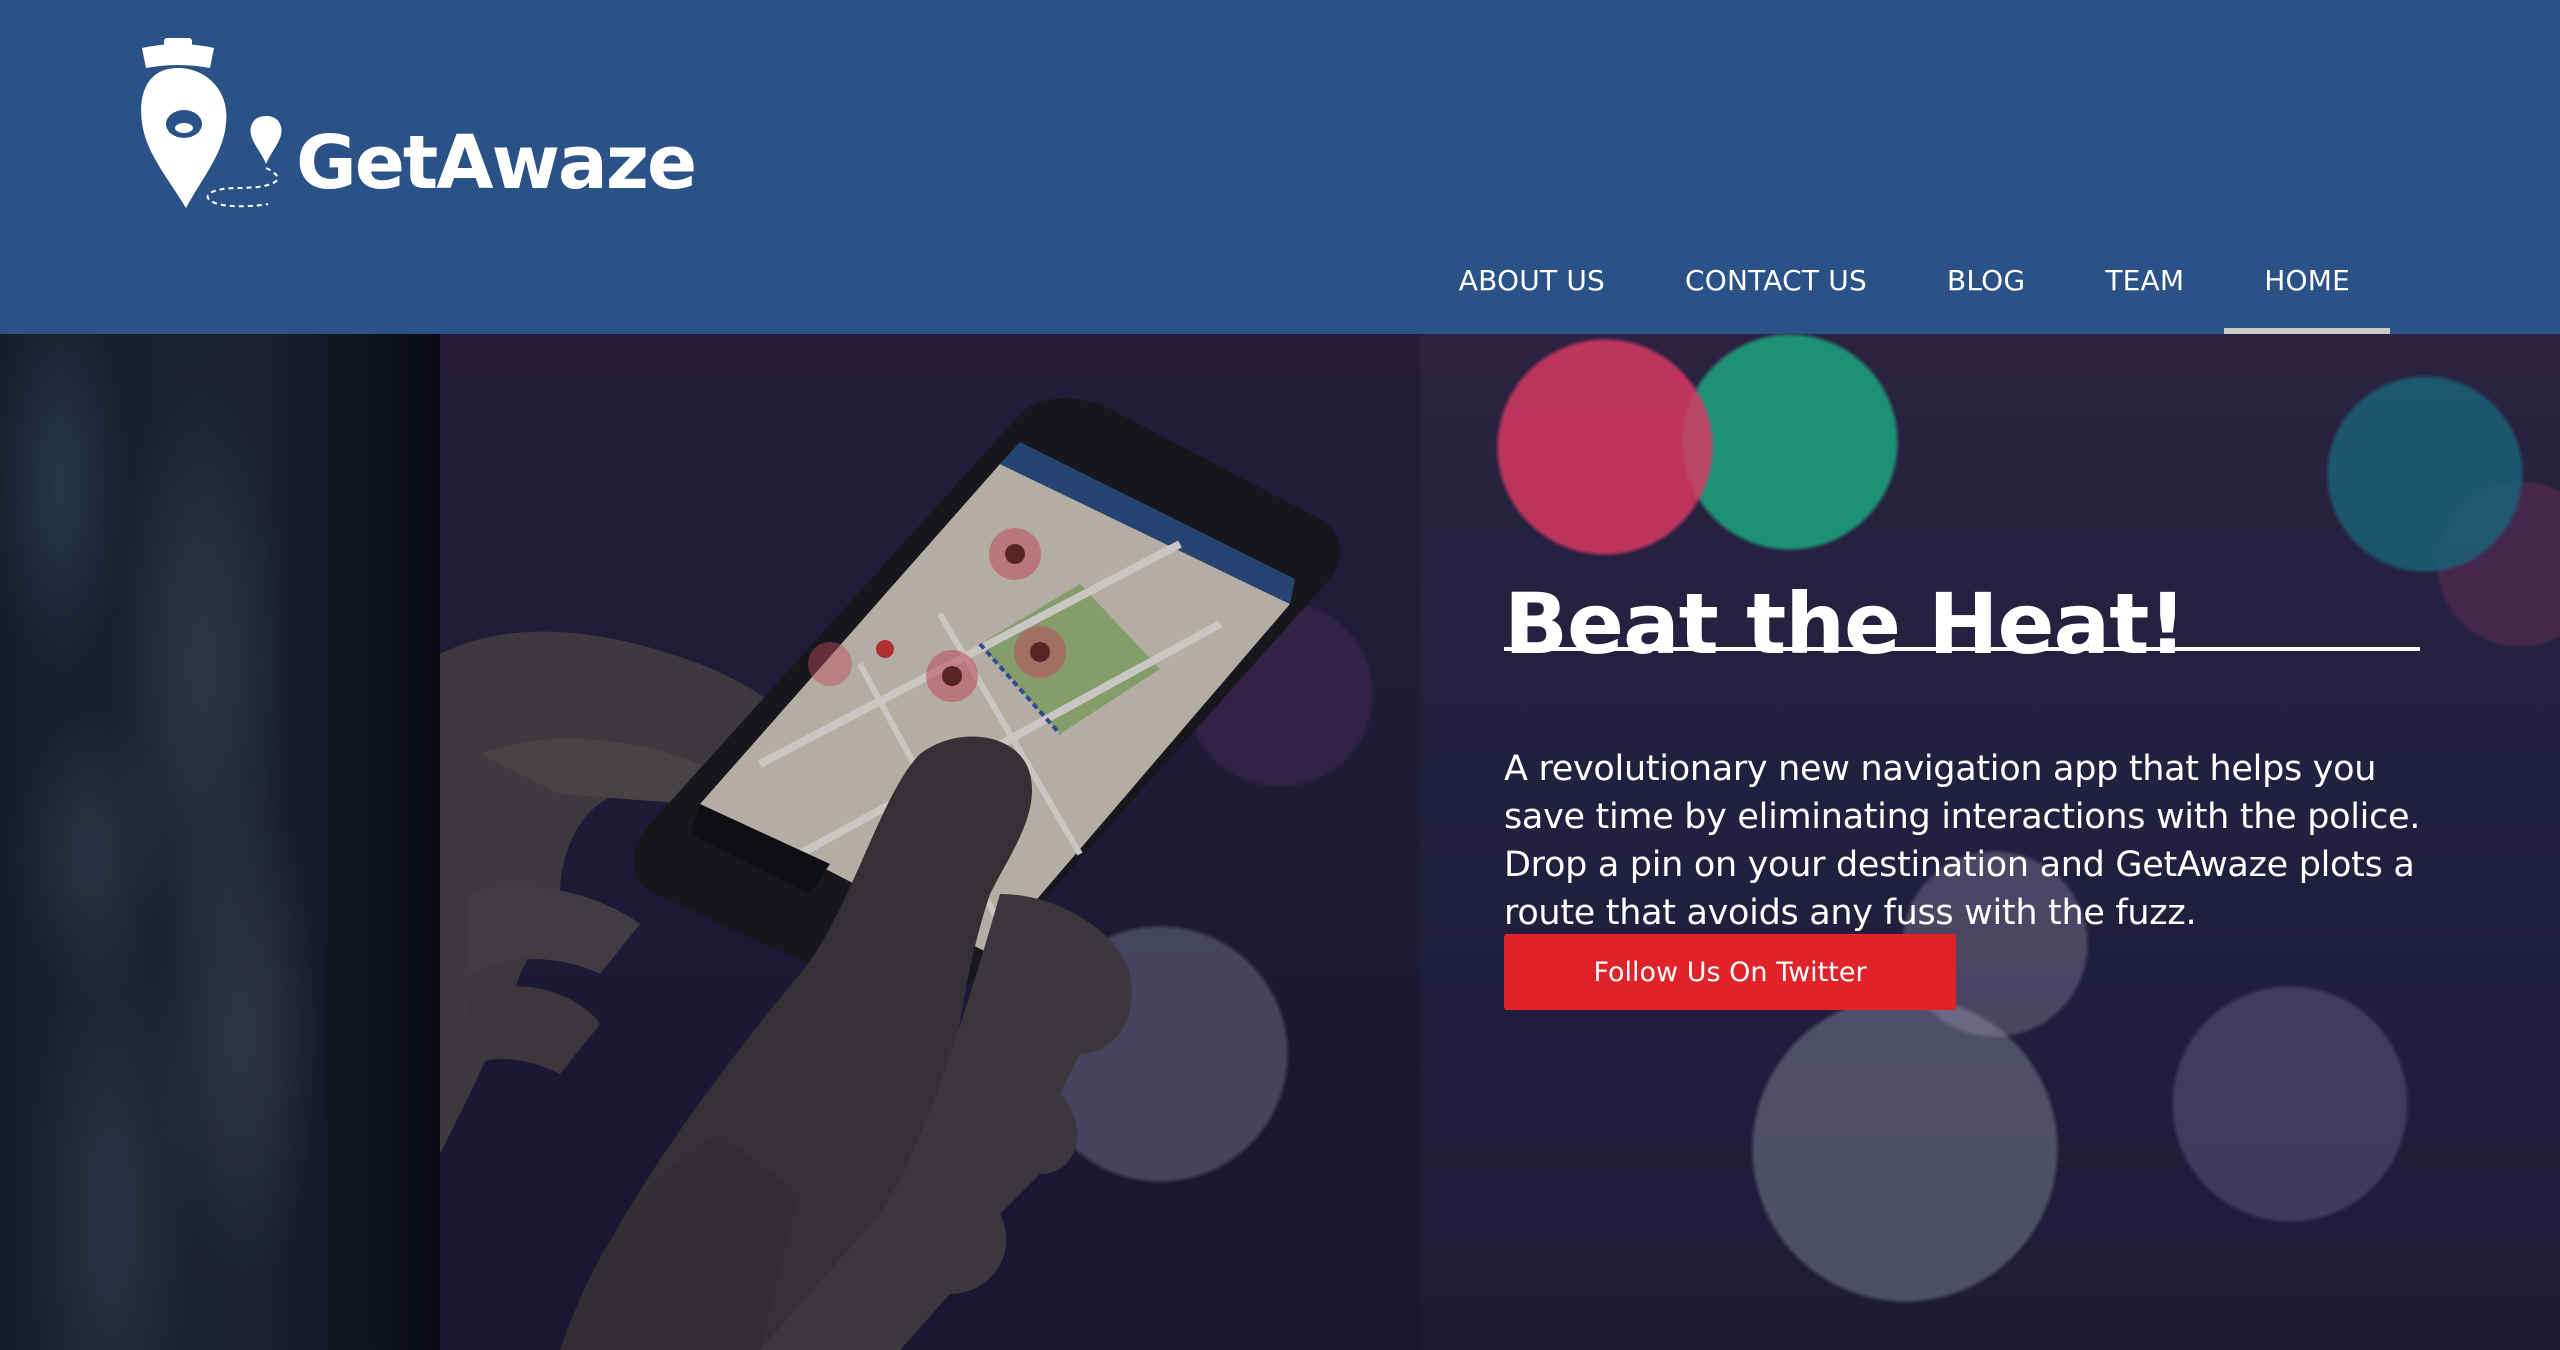  What do you see at coordinates (496, 163) in the screenshot?
I see `brand-name: GetAwaze` at bounding box center [496, 163].